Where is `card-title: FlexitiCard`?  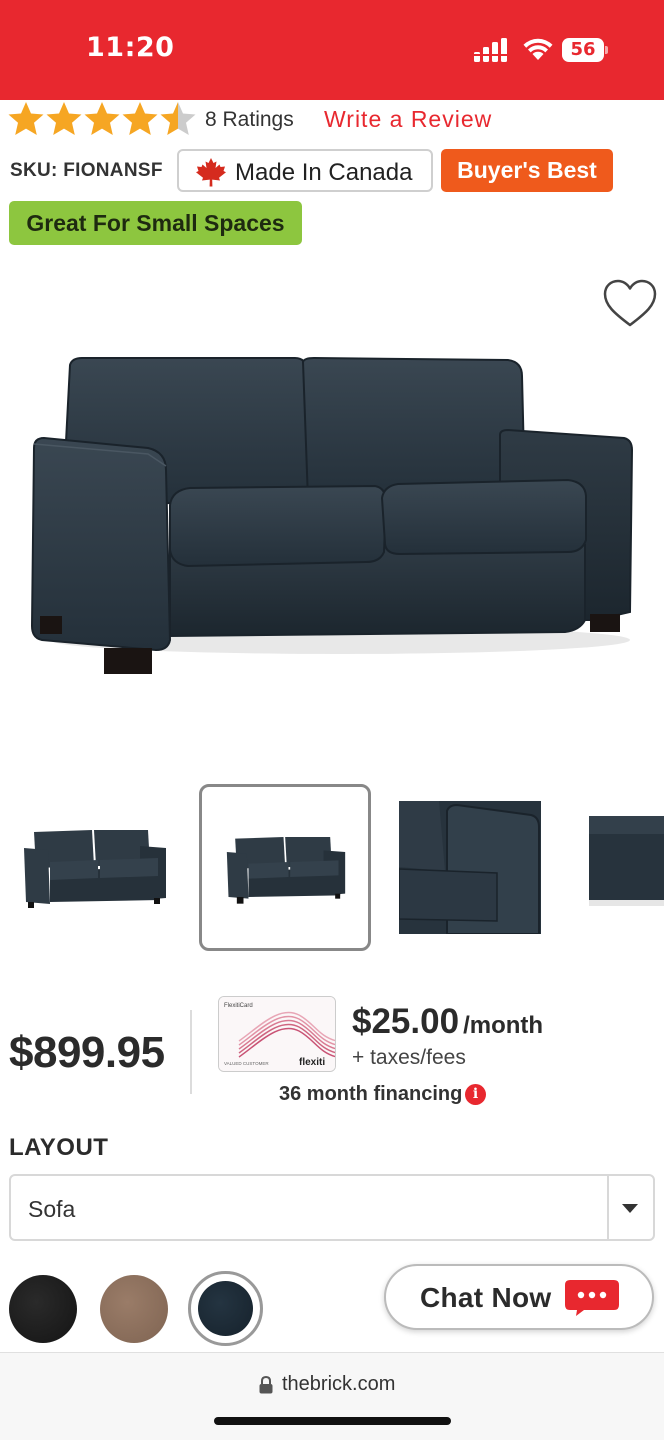 card-title: FlexitiCard is located at coordinates (238, 1006).